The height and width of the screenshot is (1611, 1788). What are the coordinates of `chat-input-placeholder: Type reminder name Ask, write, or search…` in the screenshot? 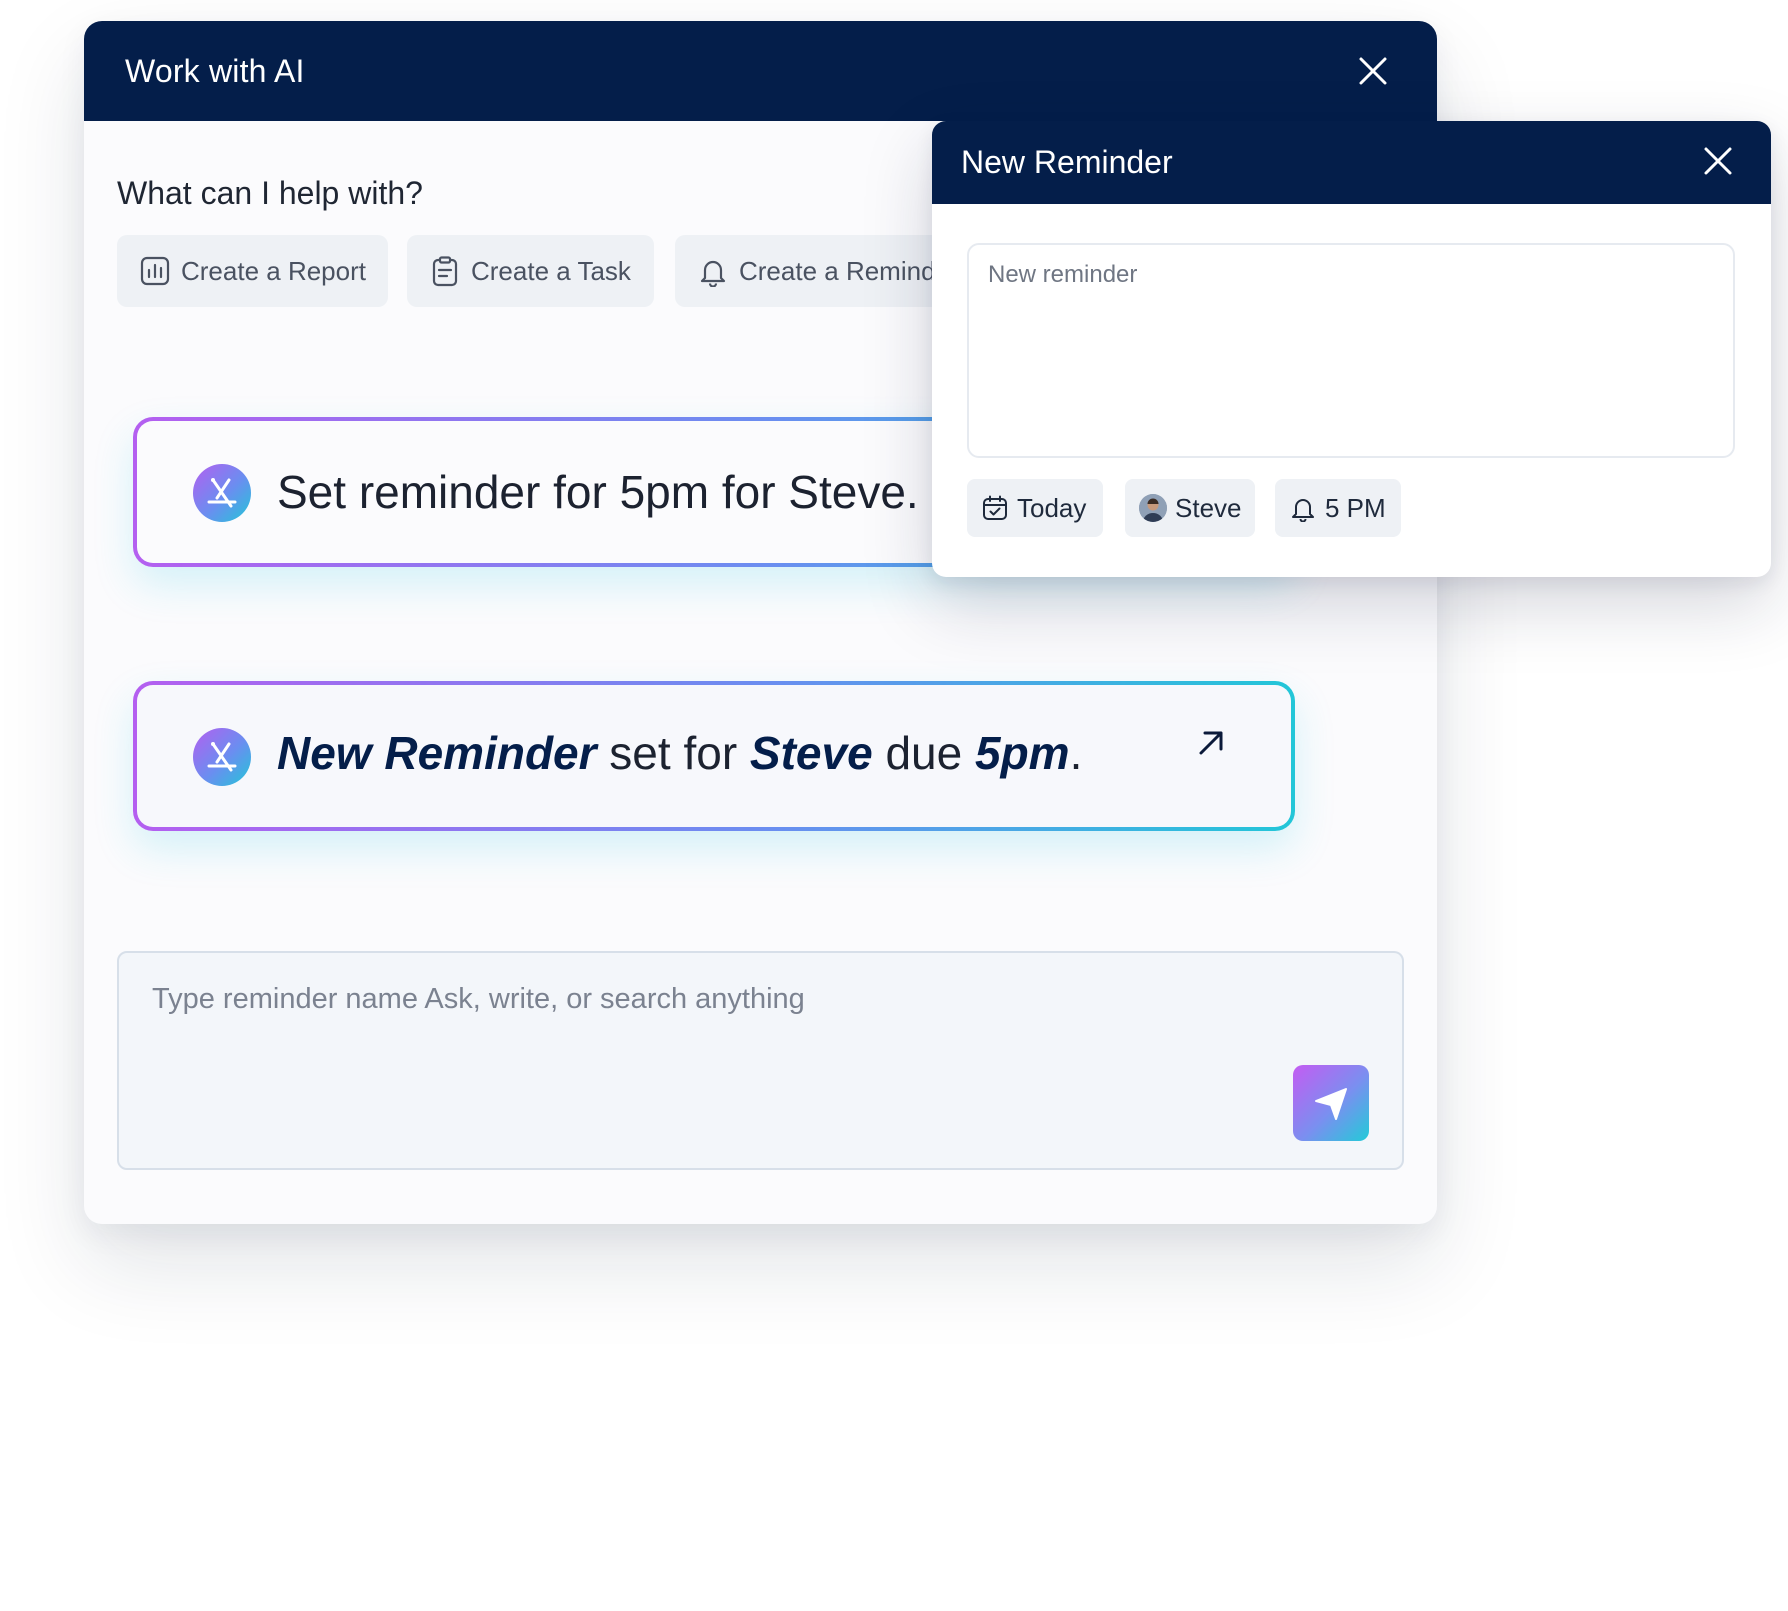 It's located at (478, 999).